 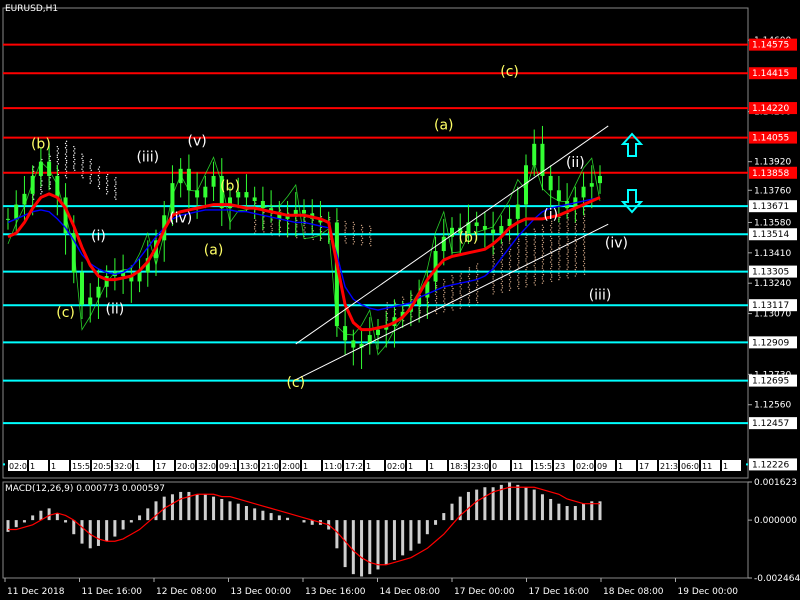 What do you see at coordinates (707, 466) in the screenshot?
I see `time-strip-label: 11` at bounding box center [707, 466].